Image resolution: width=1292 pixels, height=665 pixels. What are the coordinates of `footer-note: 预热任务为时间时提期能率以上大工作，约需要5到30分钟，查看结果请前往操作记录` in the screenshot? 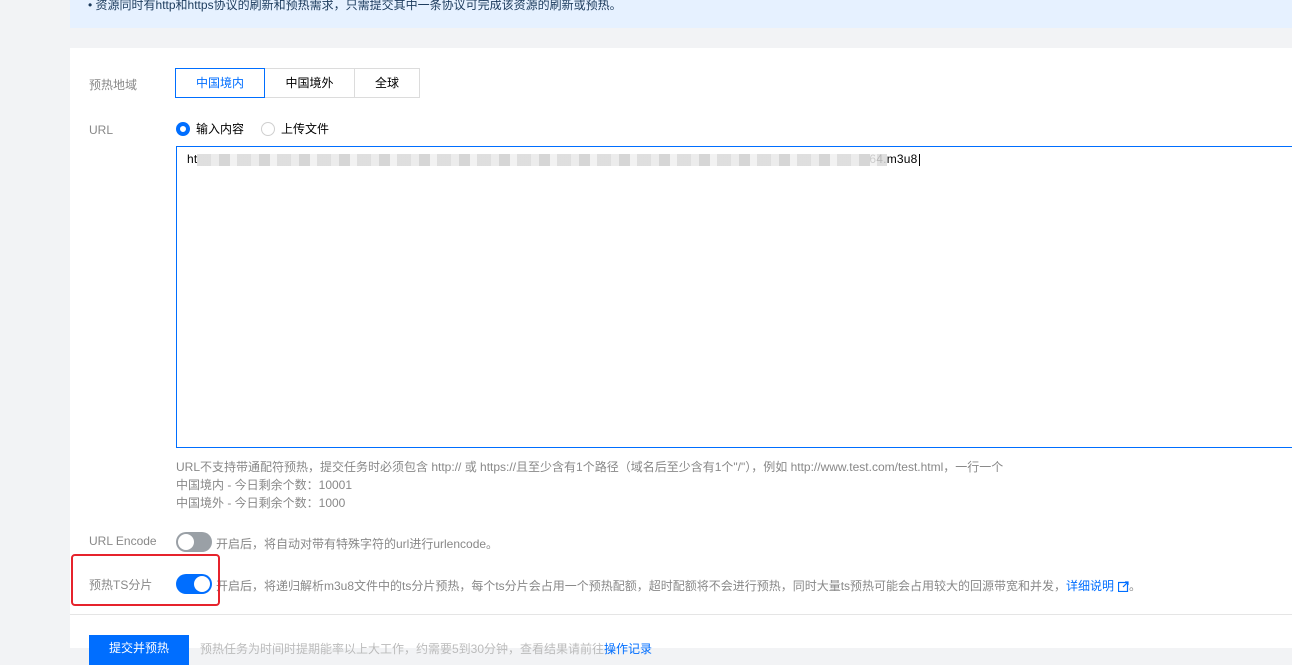 It's located at (426, 648).